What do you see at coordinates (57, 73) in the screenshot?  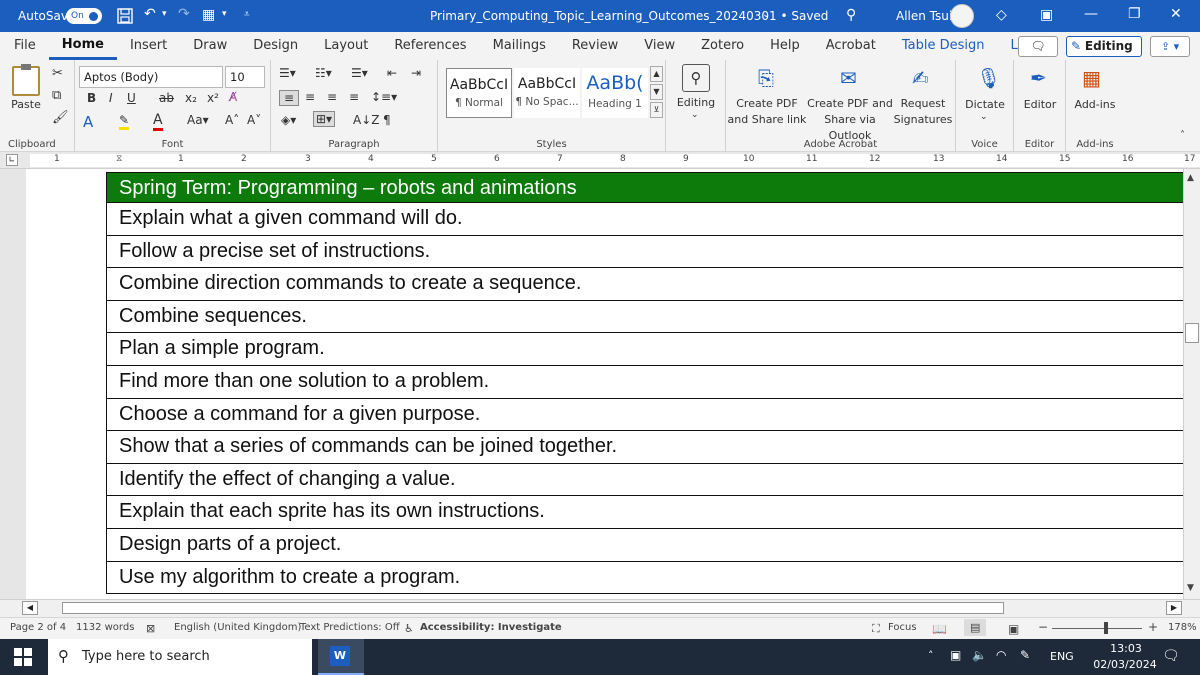 I see `cut-icon: ✂` at bounding box center [57, 73].